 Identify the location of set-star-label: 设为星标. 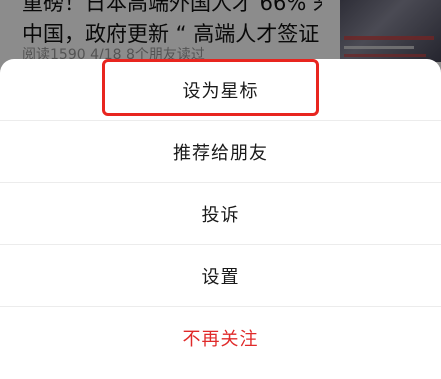
(220, 91).